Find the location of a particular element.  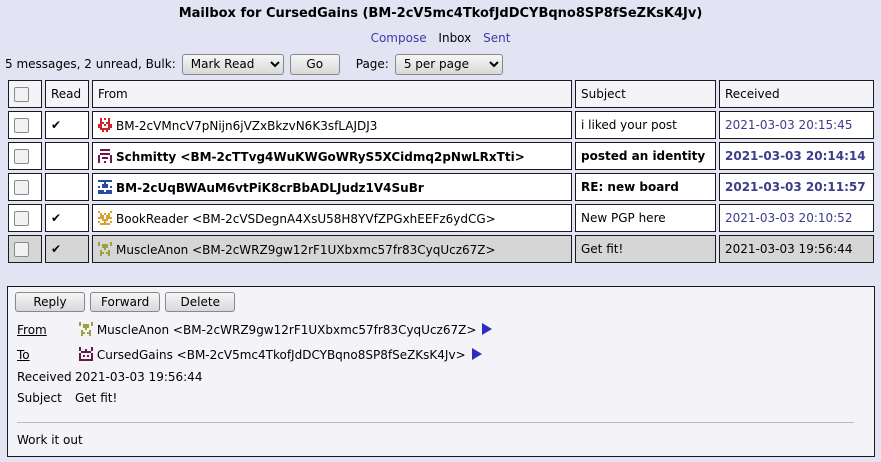

received-cell: 2021-03-03 19:56:44 is located at coordinates (796, 249).